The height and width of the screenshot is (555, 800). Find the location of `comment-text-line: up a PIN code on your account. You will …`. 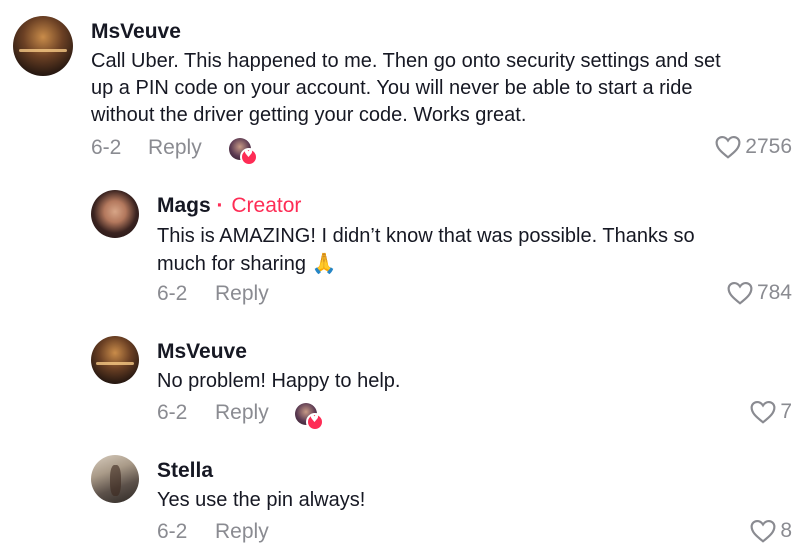

comment-text-line: up a PIN code on your account. You will … is located at coordinates (392, 88).